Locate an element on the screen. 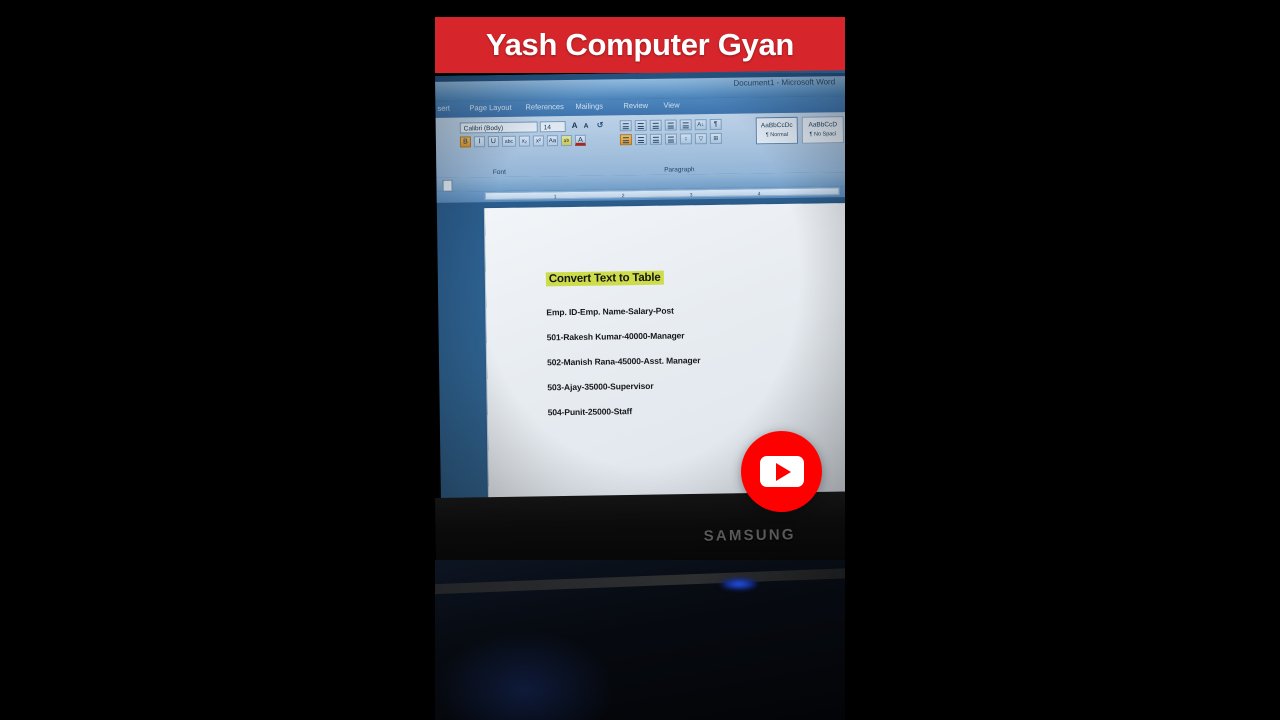 The image size is (1280, 720). style-normal-label: ¶ Normal is located at coordinates (777, 135).